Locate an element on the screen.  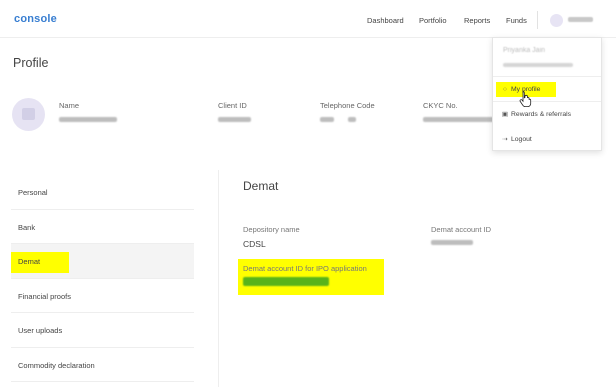
depository-name-label: Depository name is located at coordinates (271, 229).